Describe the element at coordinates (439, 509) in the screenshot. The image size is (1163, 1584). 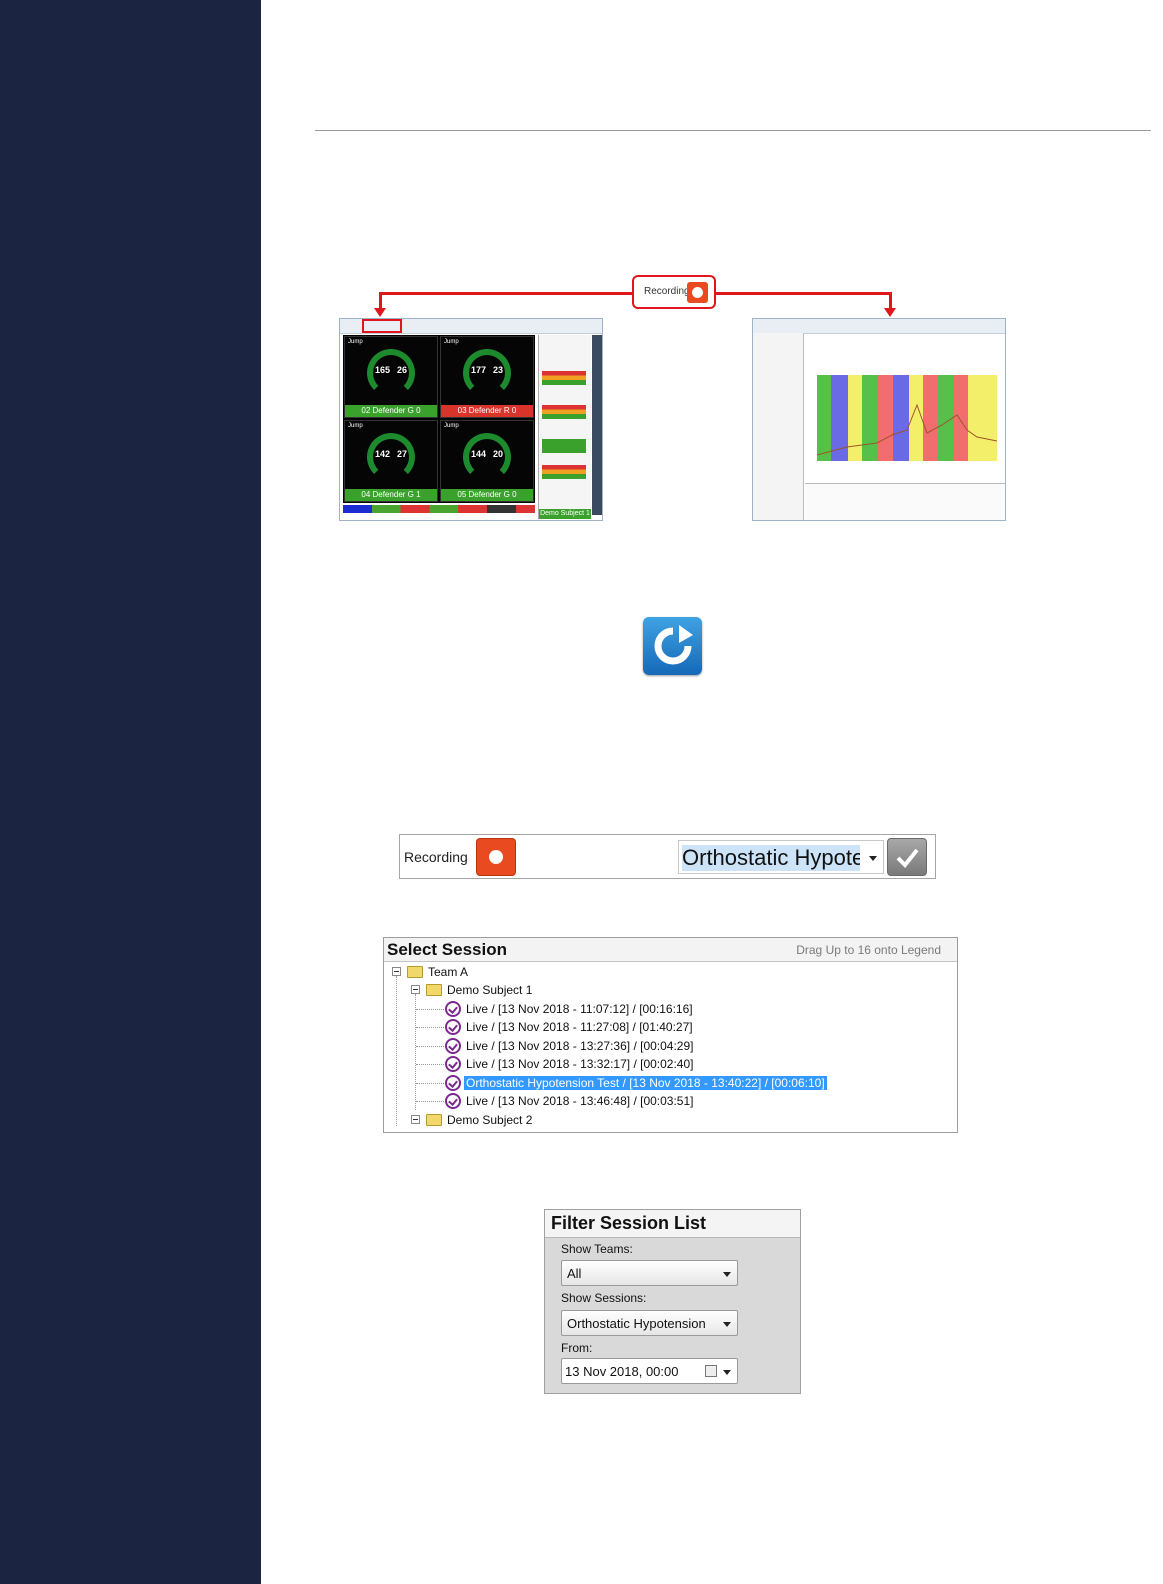
I see `thumbnail-bottom-strip` at that location.